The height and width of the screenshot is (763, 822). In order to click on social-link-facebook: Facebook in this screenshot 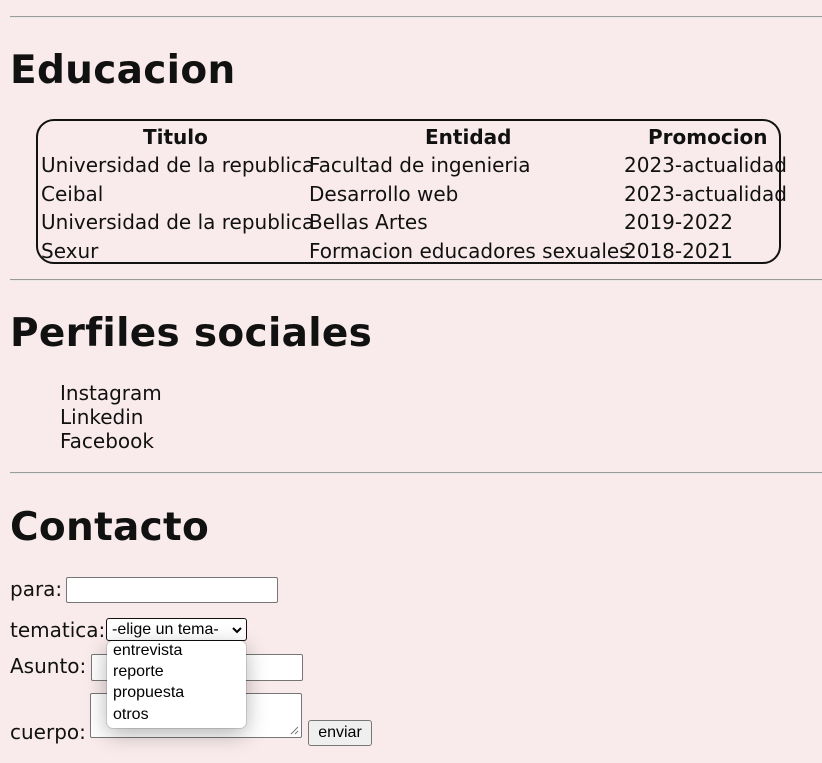, I will do `click(107, 441)`.